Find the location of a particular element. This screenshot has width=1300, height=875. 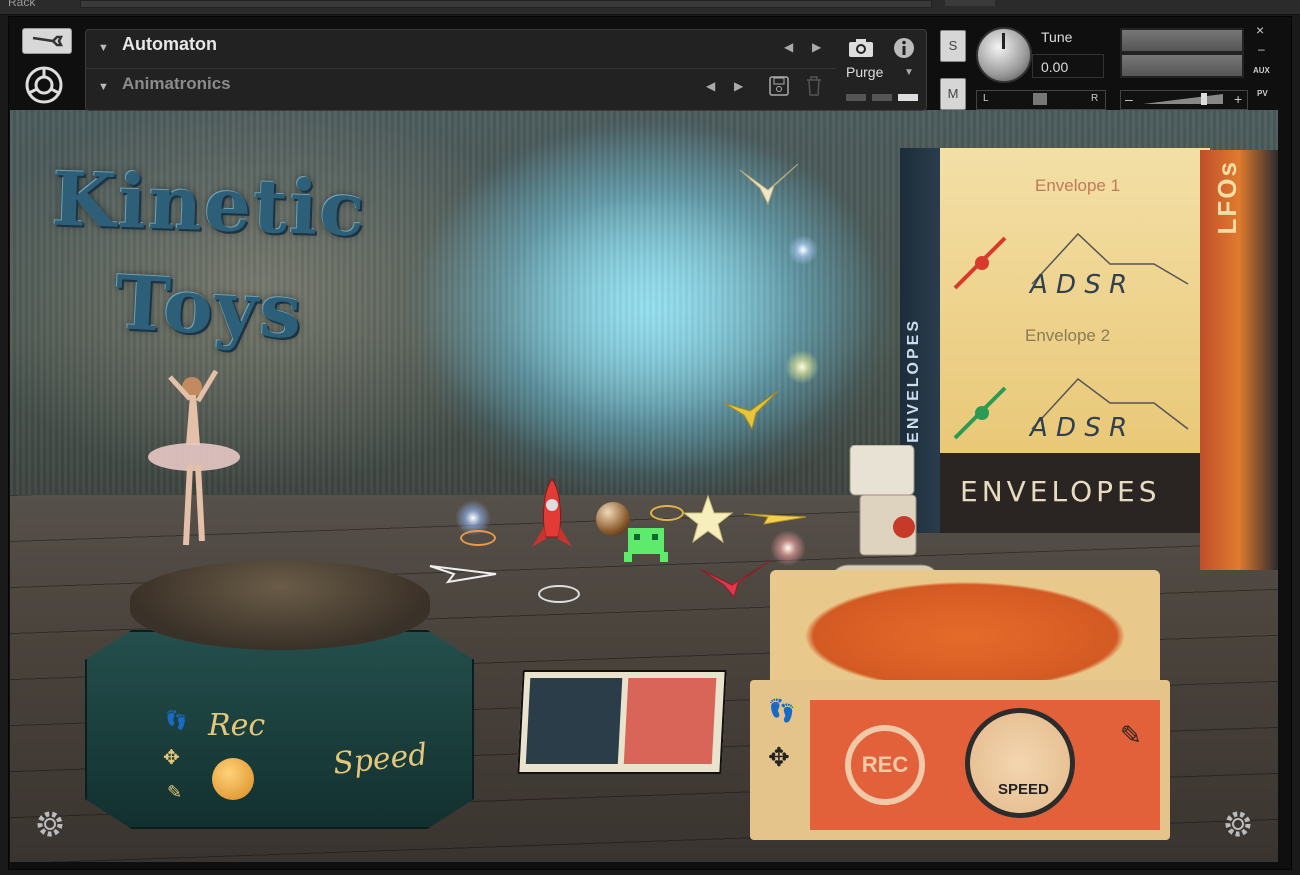

rack-strip: Rack is located at coordinates (650, 7).